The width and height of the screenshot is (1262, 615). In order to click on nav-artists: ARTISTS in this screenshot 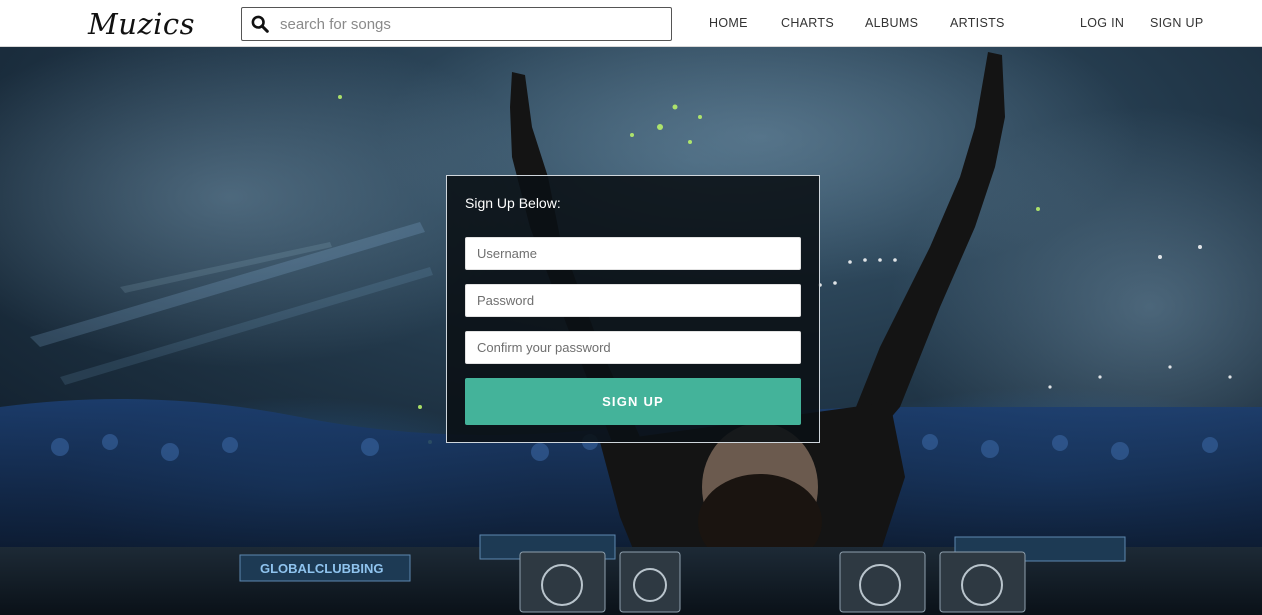, I will do `click(977, 23)`.